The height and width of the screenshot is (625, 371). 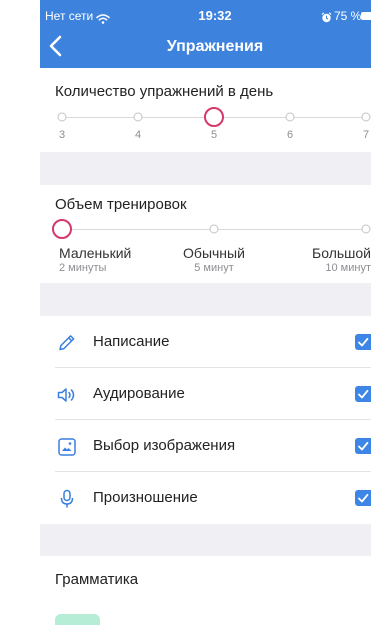 I want to click on daily-count-section: Количество упражнений в день 3 4 5 6 7, so click(x=205, y=110).